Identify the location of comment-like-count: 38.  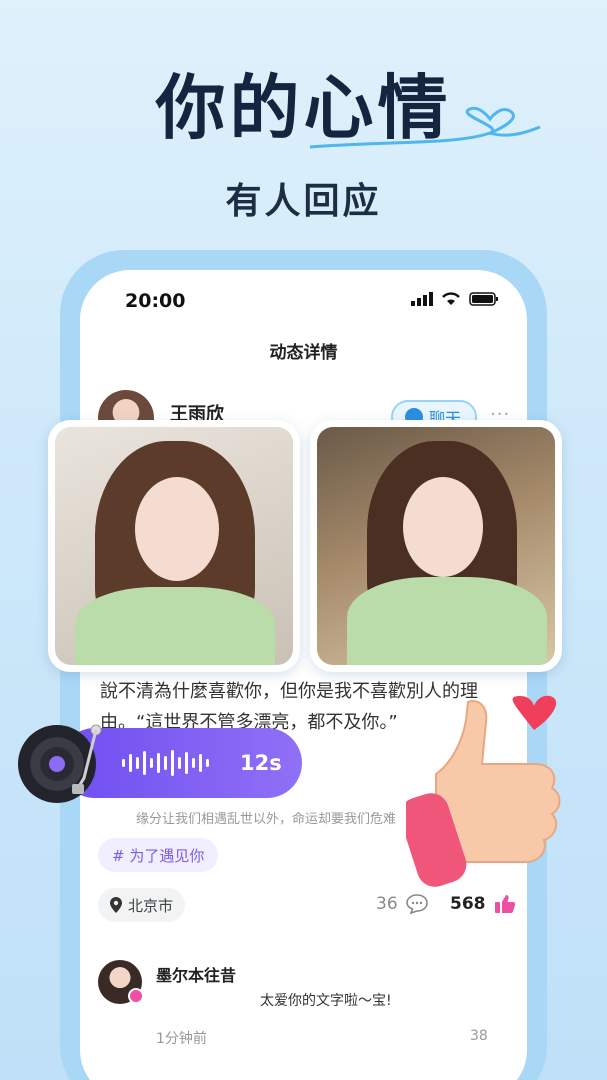
(479, 1036).